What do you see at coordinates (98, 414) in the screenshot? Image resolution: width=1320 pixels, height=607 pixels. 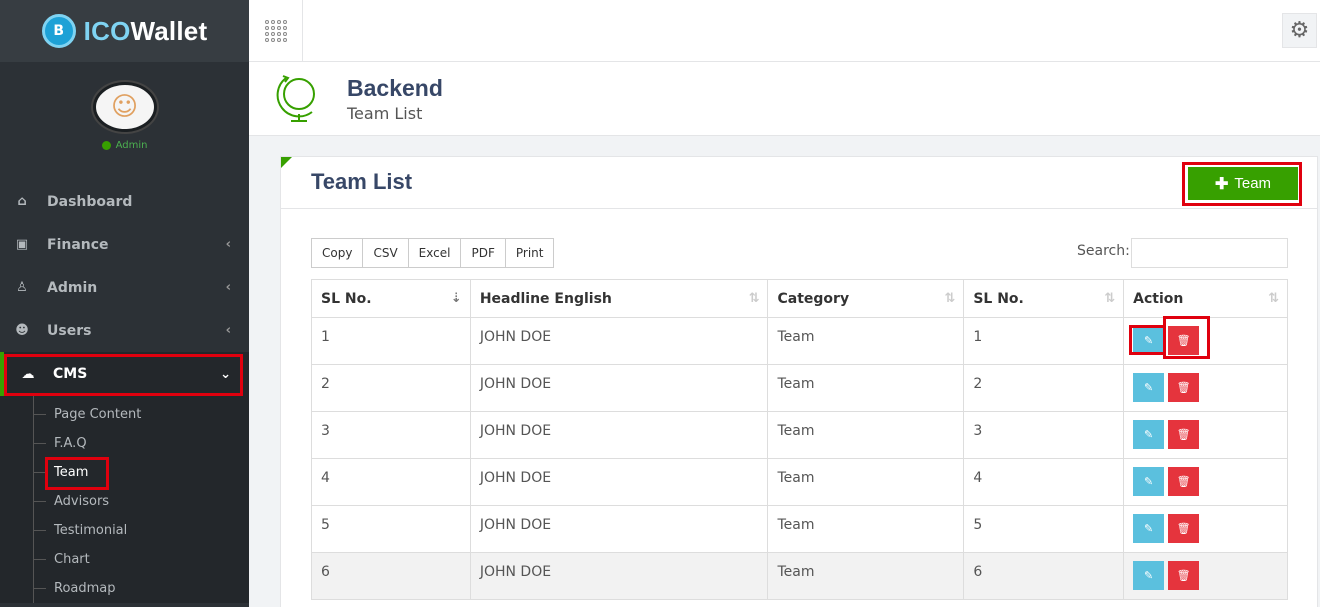 I see `submenu-item-label: Page Content` at bounding box center [98, 414].